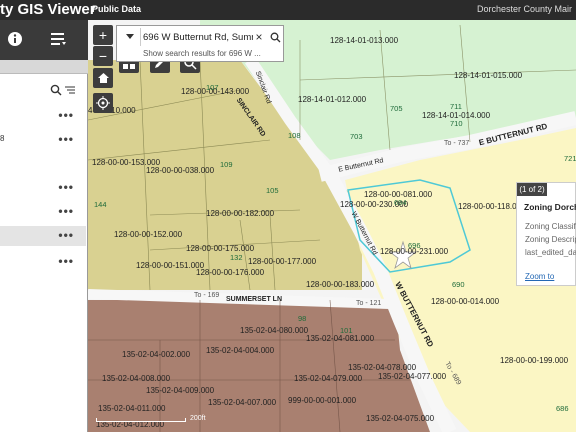 The width and height of the screenshot is (576, 432). Describe the element at coordinates (151, 420) in the screenshot. I see `scale-bar: 200ft` at that location.